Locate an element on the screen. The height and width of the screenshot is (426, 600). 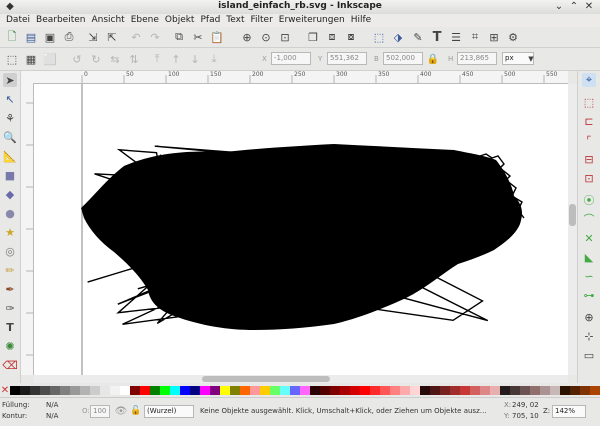
height-field: 213,865 is located at coordinates (477, 58).